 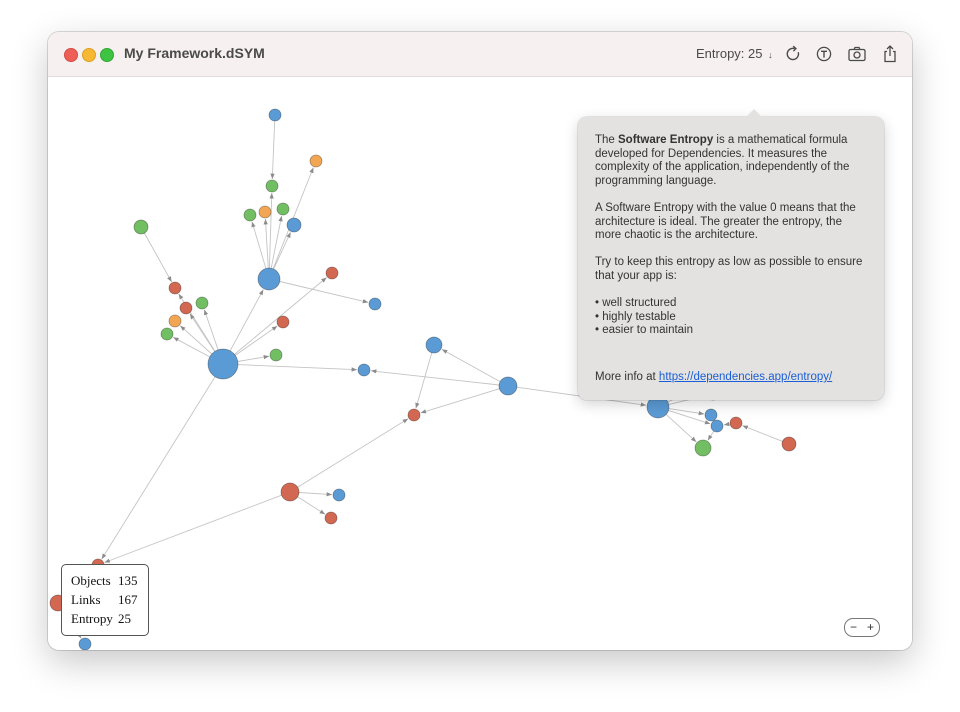 I want to click on screenshot-button, so click(x=857, y=54).